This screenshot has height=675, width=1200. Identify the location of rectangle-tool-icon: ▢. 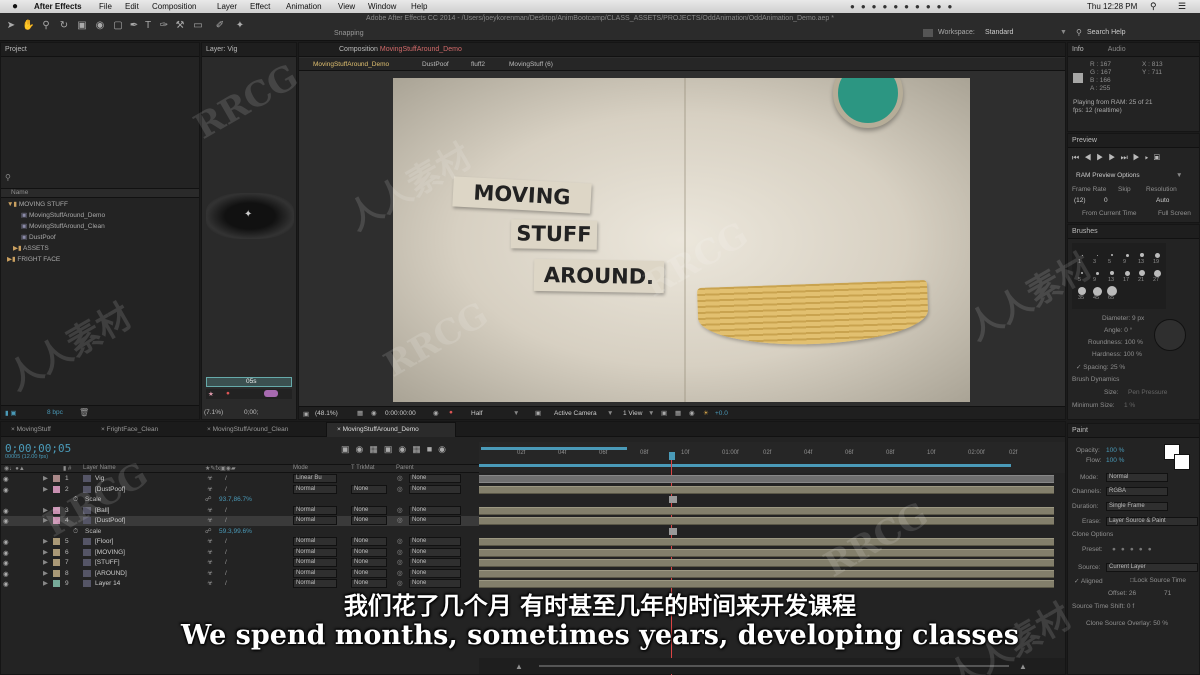
(118, 26).